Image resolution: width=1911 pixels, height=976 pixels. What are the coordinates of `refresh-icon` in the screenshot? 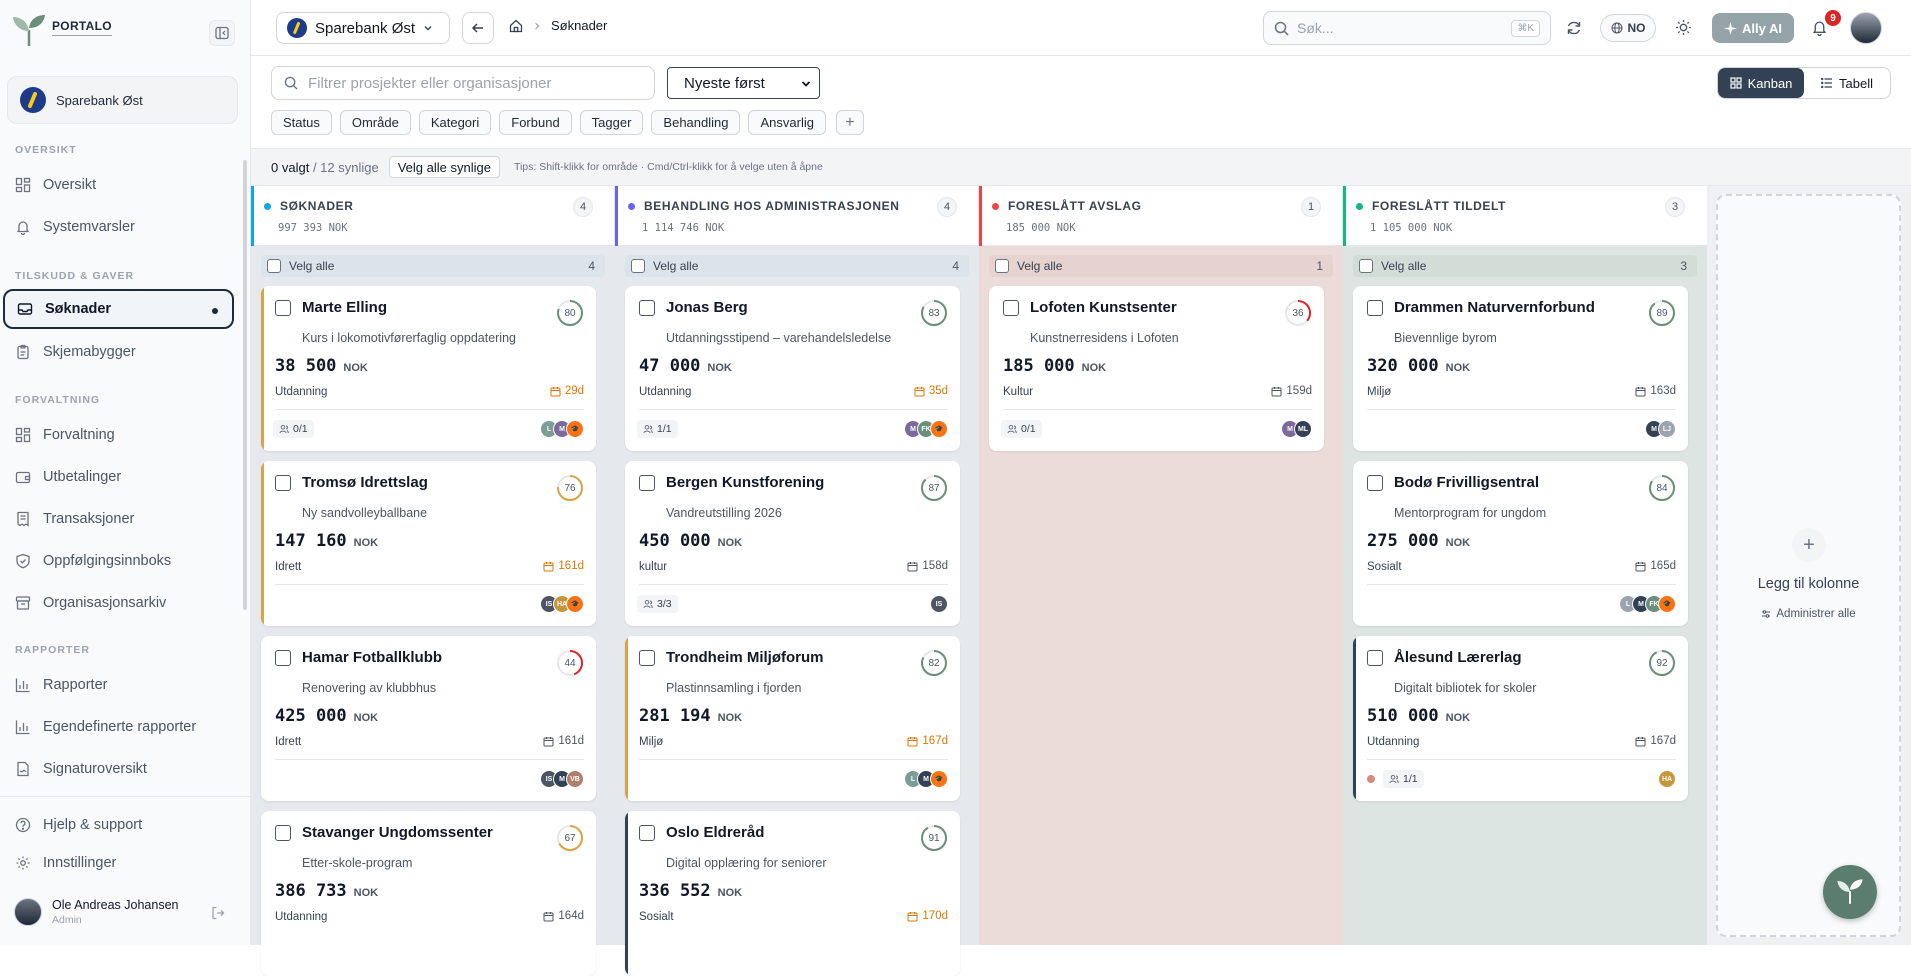 It's located at (1574, 28).